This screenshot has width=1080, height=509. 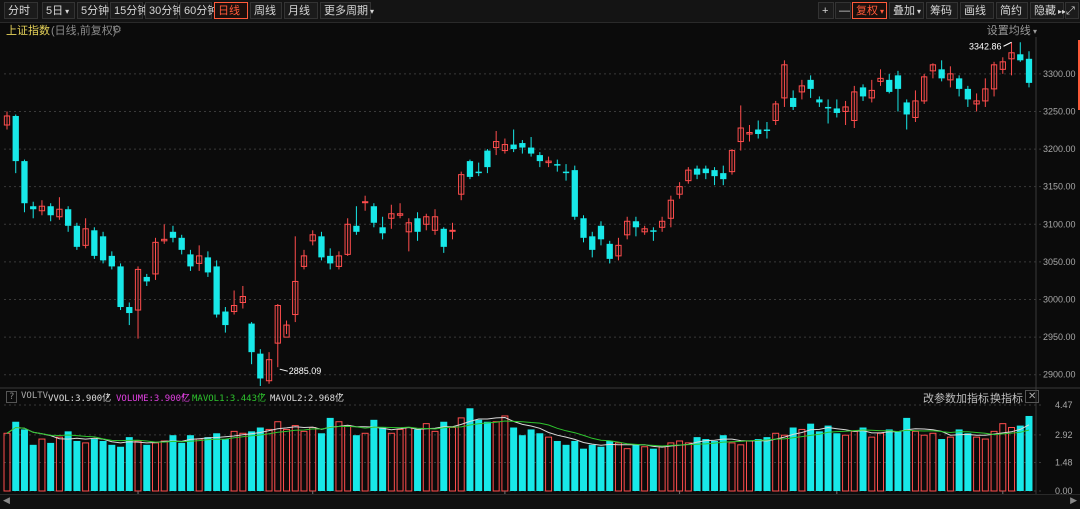 What do you see at coordinates (1059, 262) in the screenshot?
I see `y-tick-label: 3050.00` at bounding box center [1059, 262].